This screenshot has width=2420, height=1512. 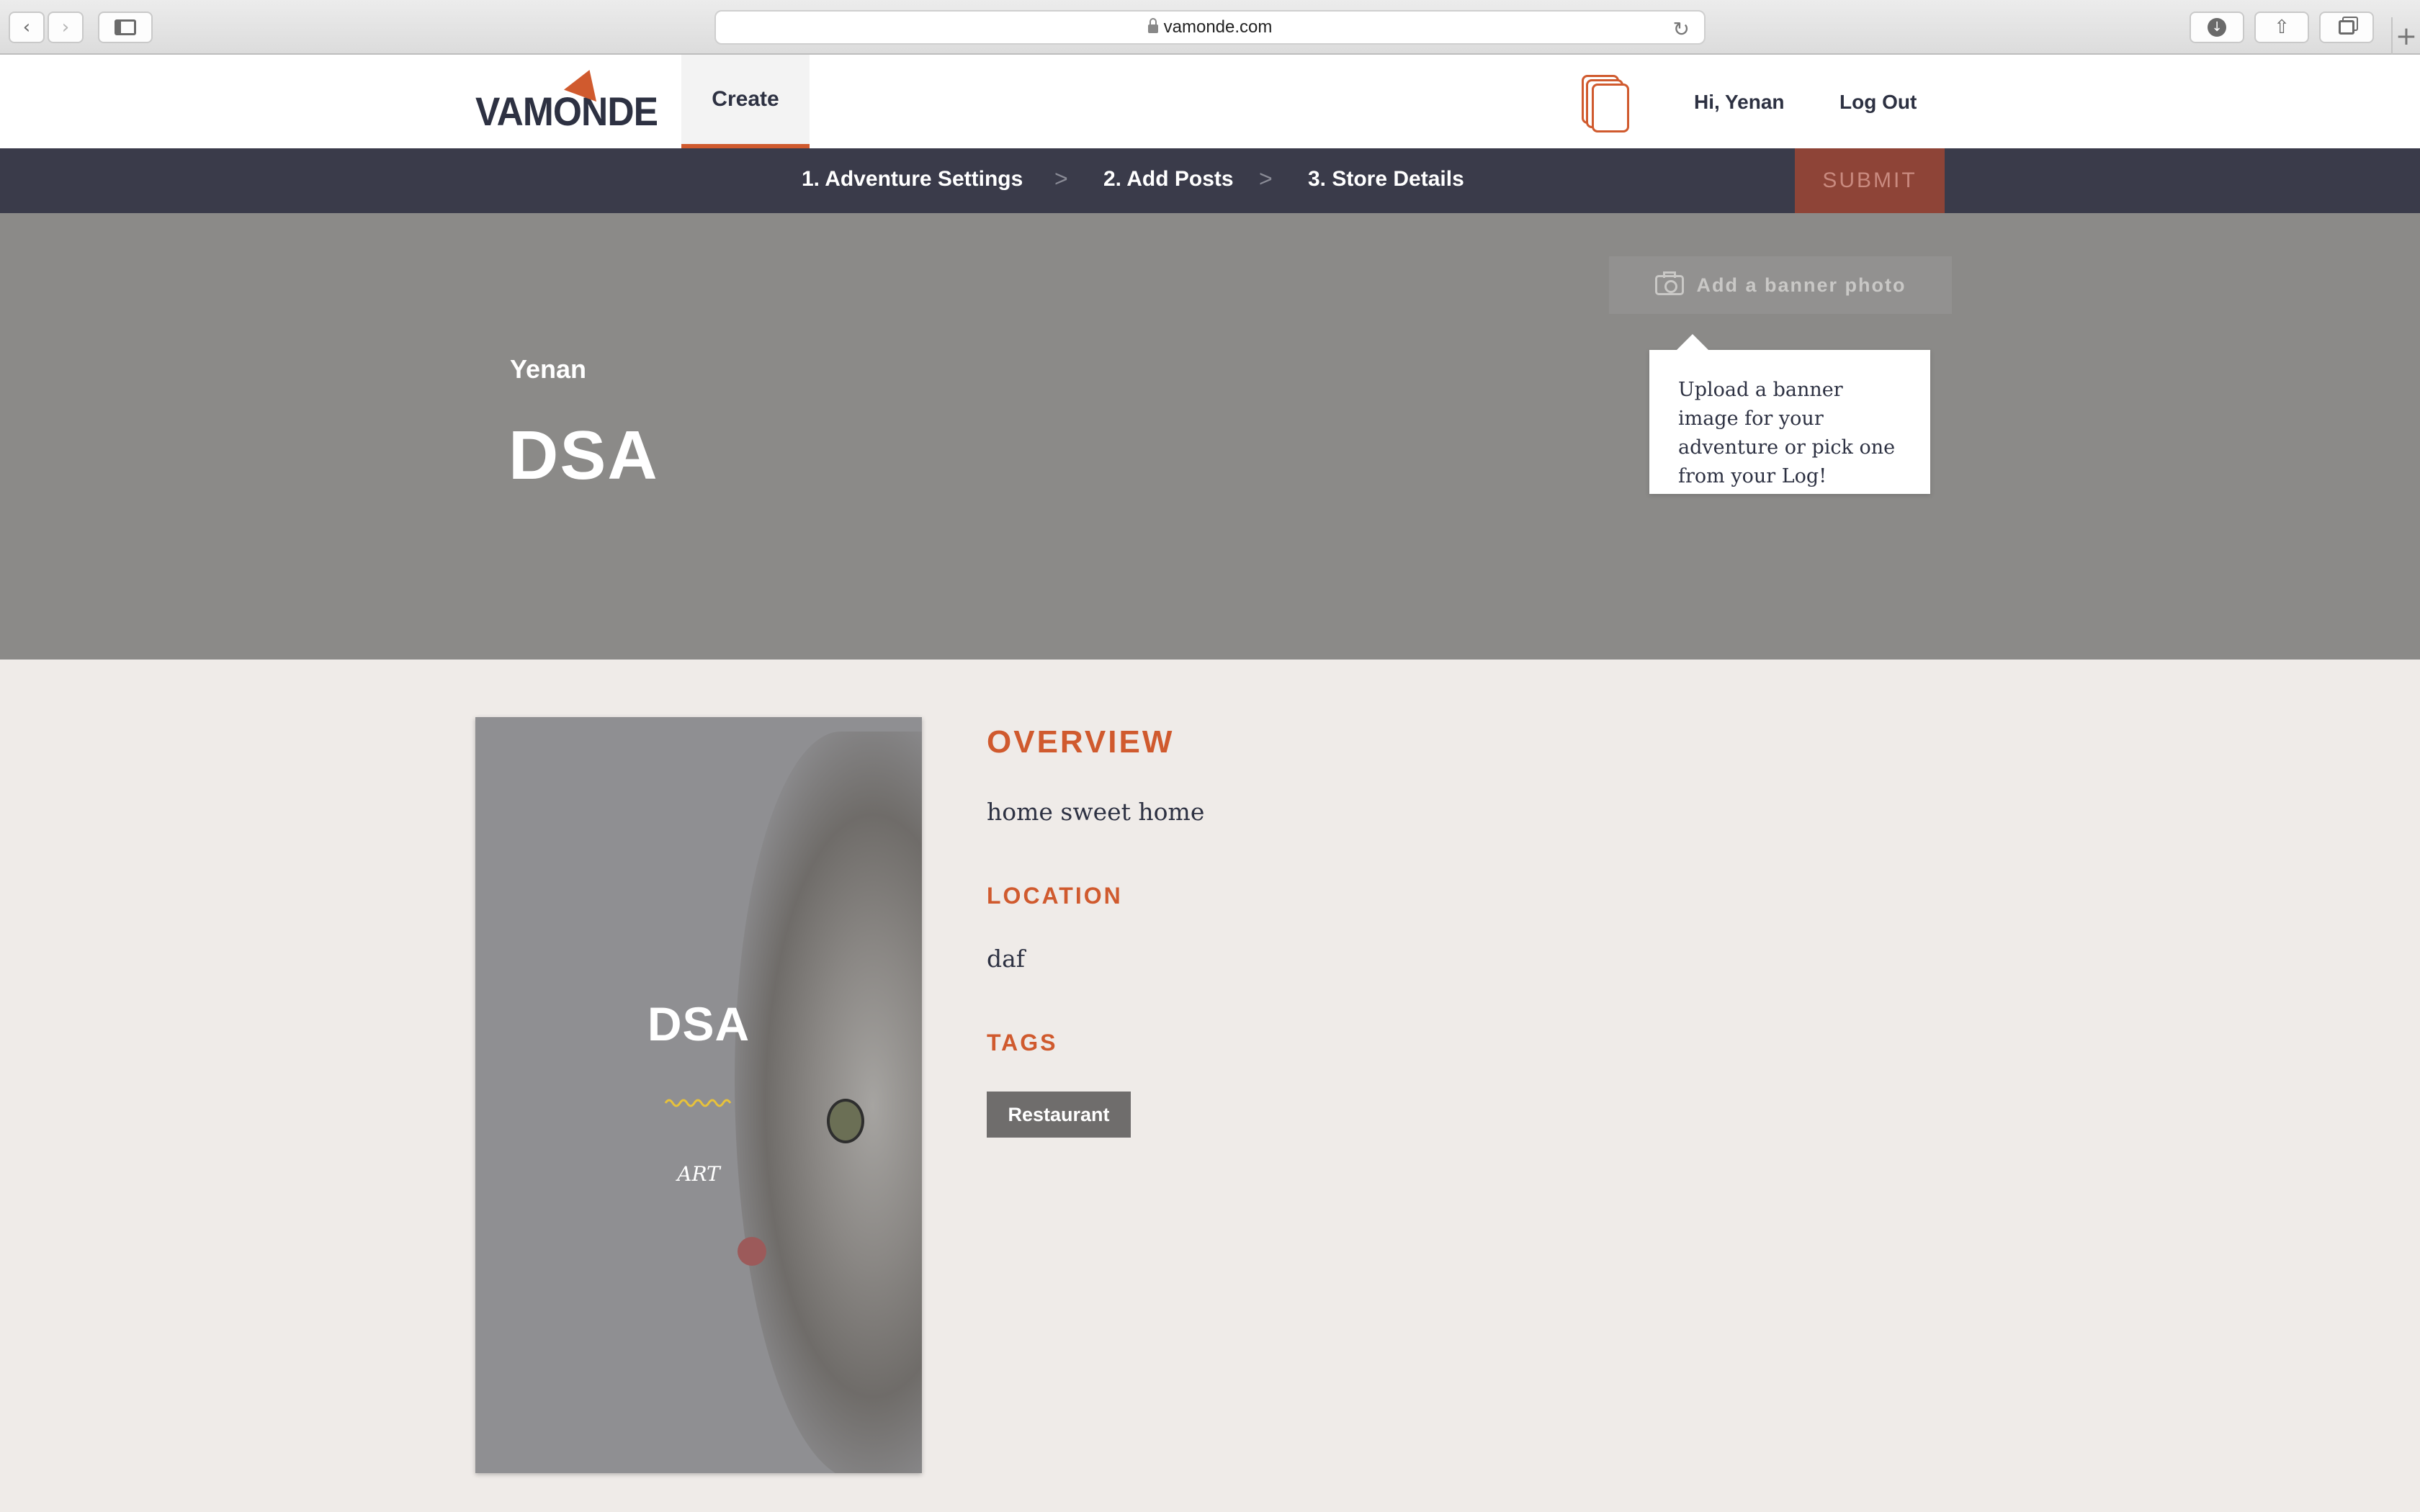 I want to click on camera-icon, so click(x=1669, y=283).